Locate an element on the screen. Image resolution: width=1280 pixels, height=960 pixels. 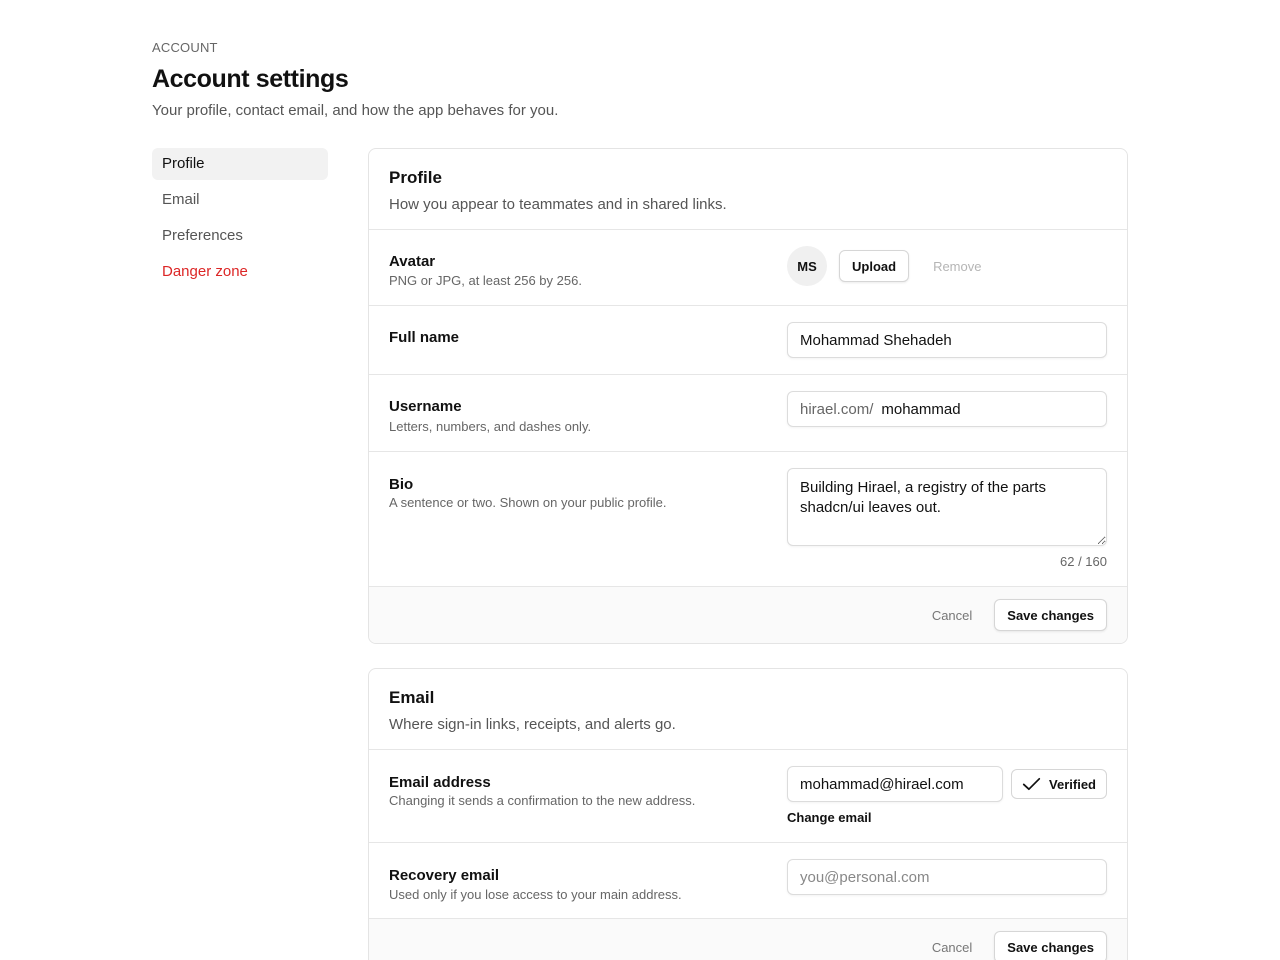
full-name-input is located at coordinates (947, 340).